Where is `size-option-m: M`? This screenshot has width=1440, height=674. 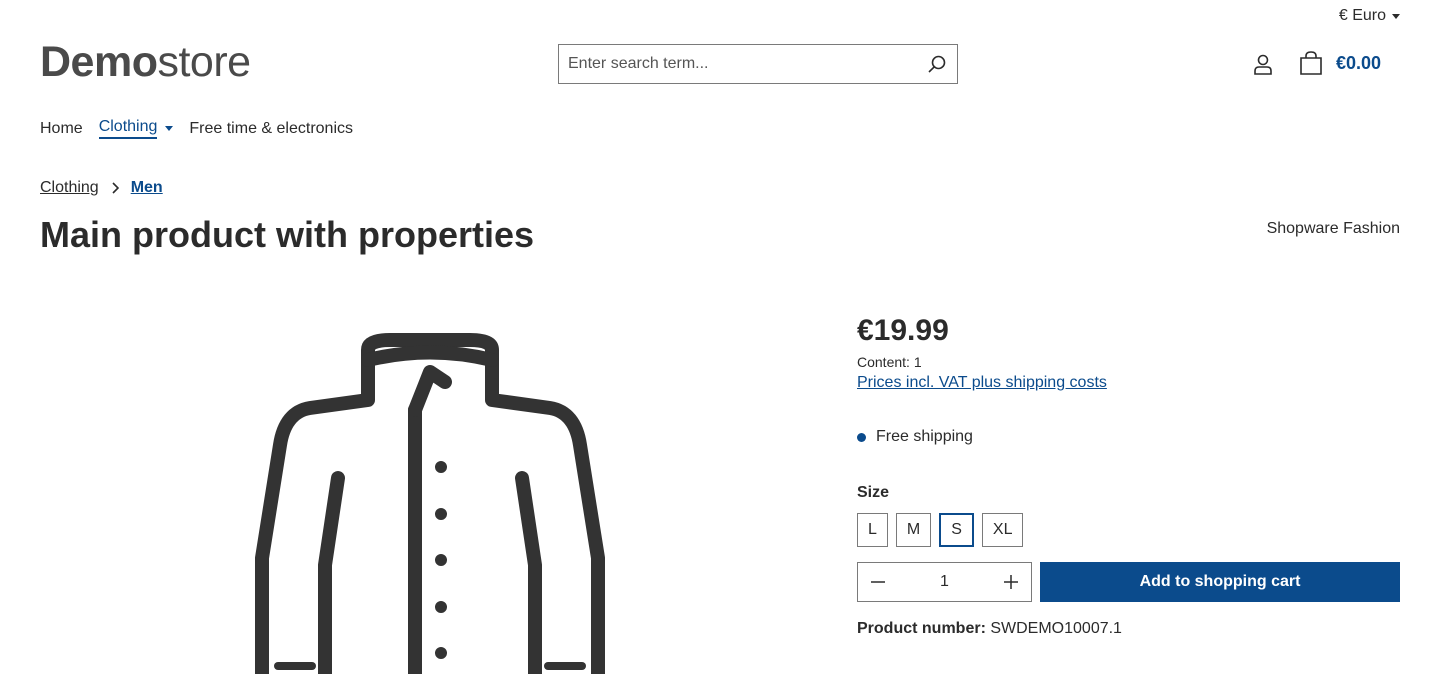 size-option-m: M is located at coordinates (913, 530).